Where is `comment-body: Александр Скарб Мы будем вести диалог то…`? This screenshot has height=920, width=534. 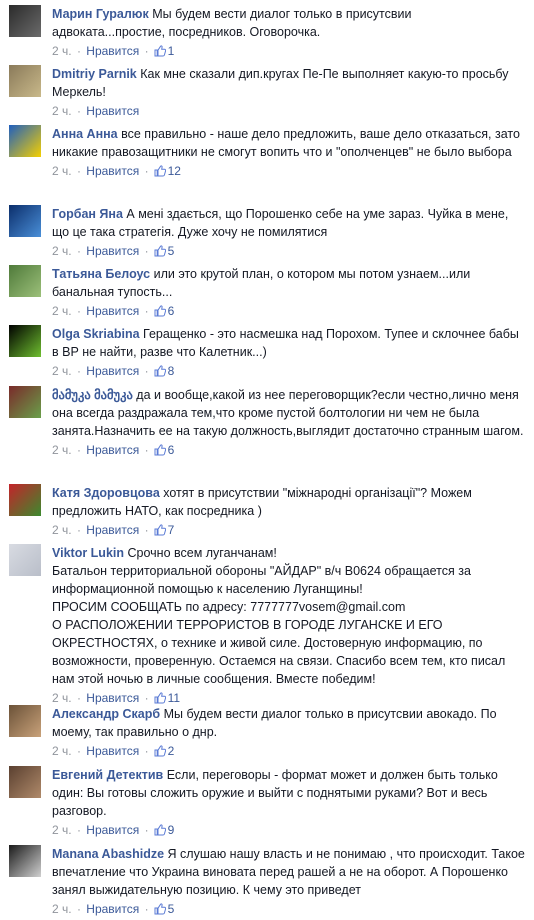
comment-body: Александр Скарб Мы будем вести диалог то… is located at coordinates (289, 732).